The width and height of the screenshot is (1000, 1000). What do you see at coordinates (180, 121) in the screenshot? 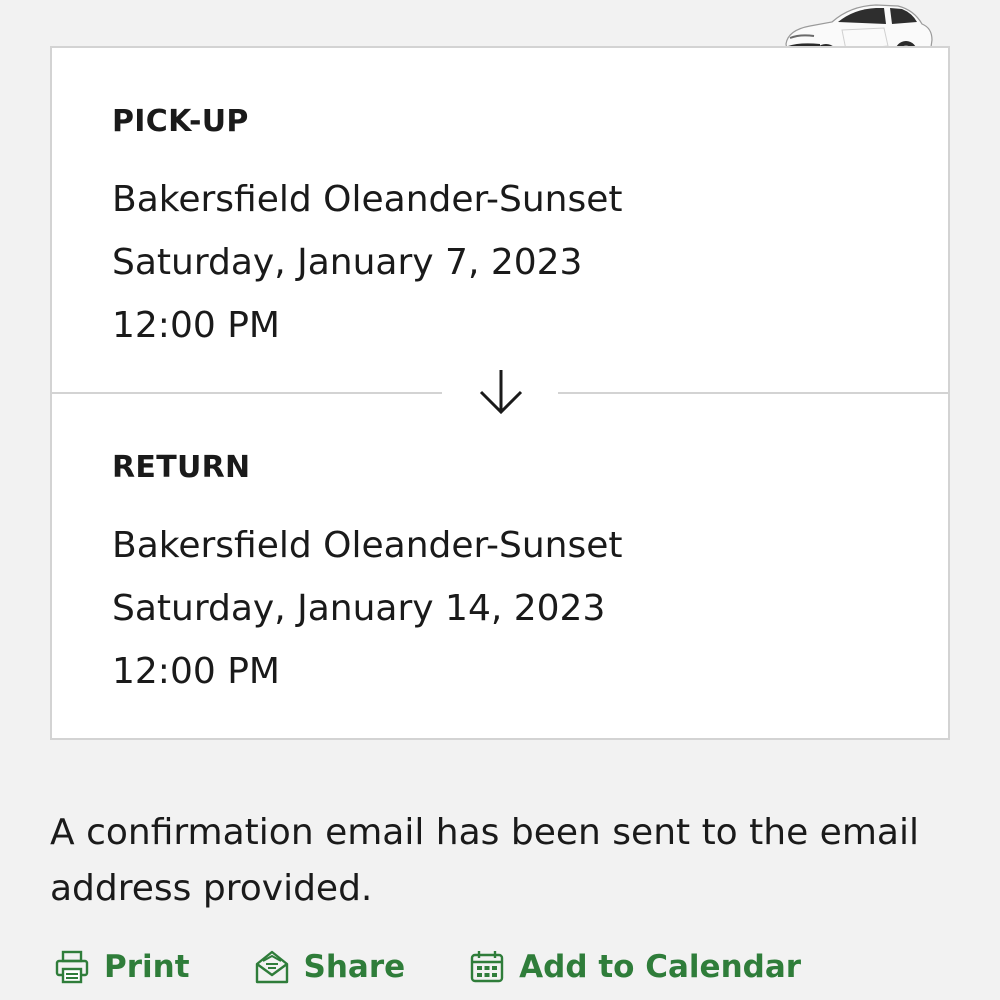
I see `pickup-label: PICK-UP` at bounding box center [180, 121].